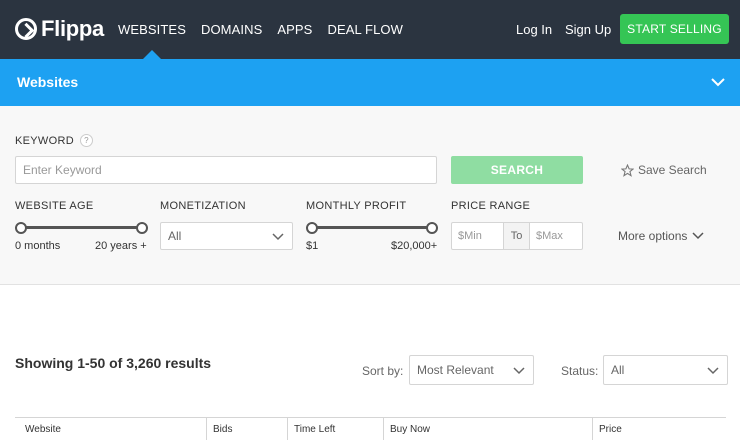 This screenshot has width=740, height=440. What do you see at coordinates (219, 429) in the screenshot?
I see `column-header-bids: Bids` at bounding box center [219, 429].